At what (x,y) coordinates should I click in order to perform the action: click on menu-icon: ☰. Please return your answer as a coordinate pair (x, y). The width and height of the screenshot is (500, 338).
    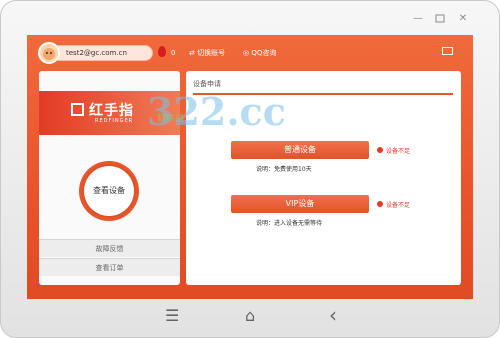
    Looking at the image, I should click on (172, 315).